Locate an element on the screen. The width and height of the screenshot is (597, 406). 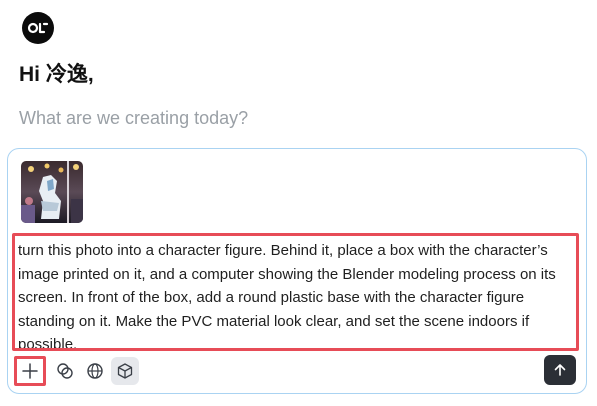
arrow-up-icon is located at coordinates (560, 370).